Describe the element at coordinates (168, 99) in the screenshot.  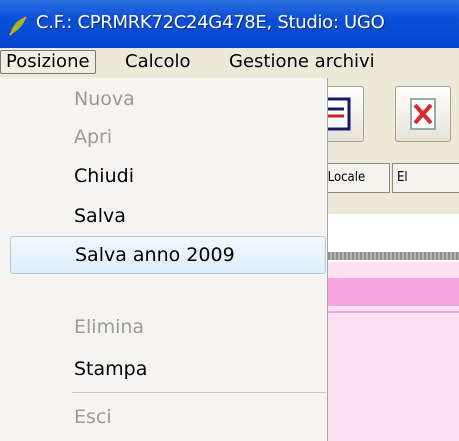
I see `menu-item-nuova: Nuova` at that location.